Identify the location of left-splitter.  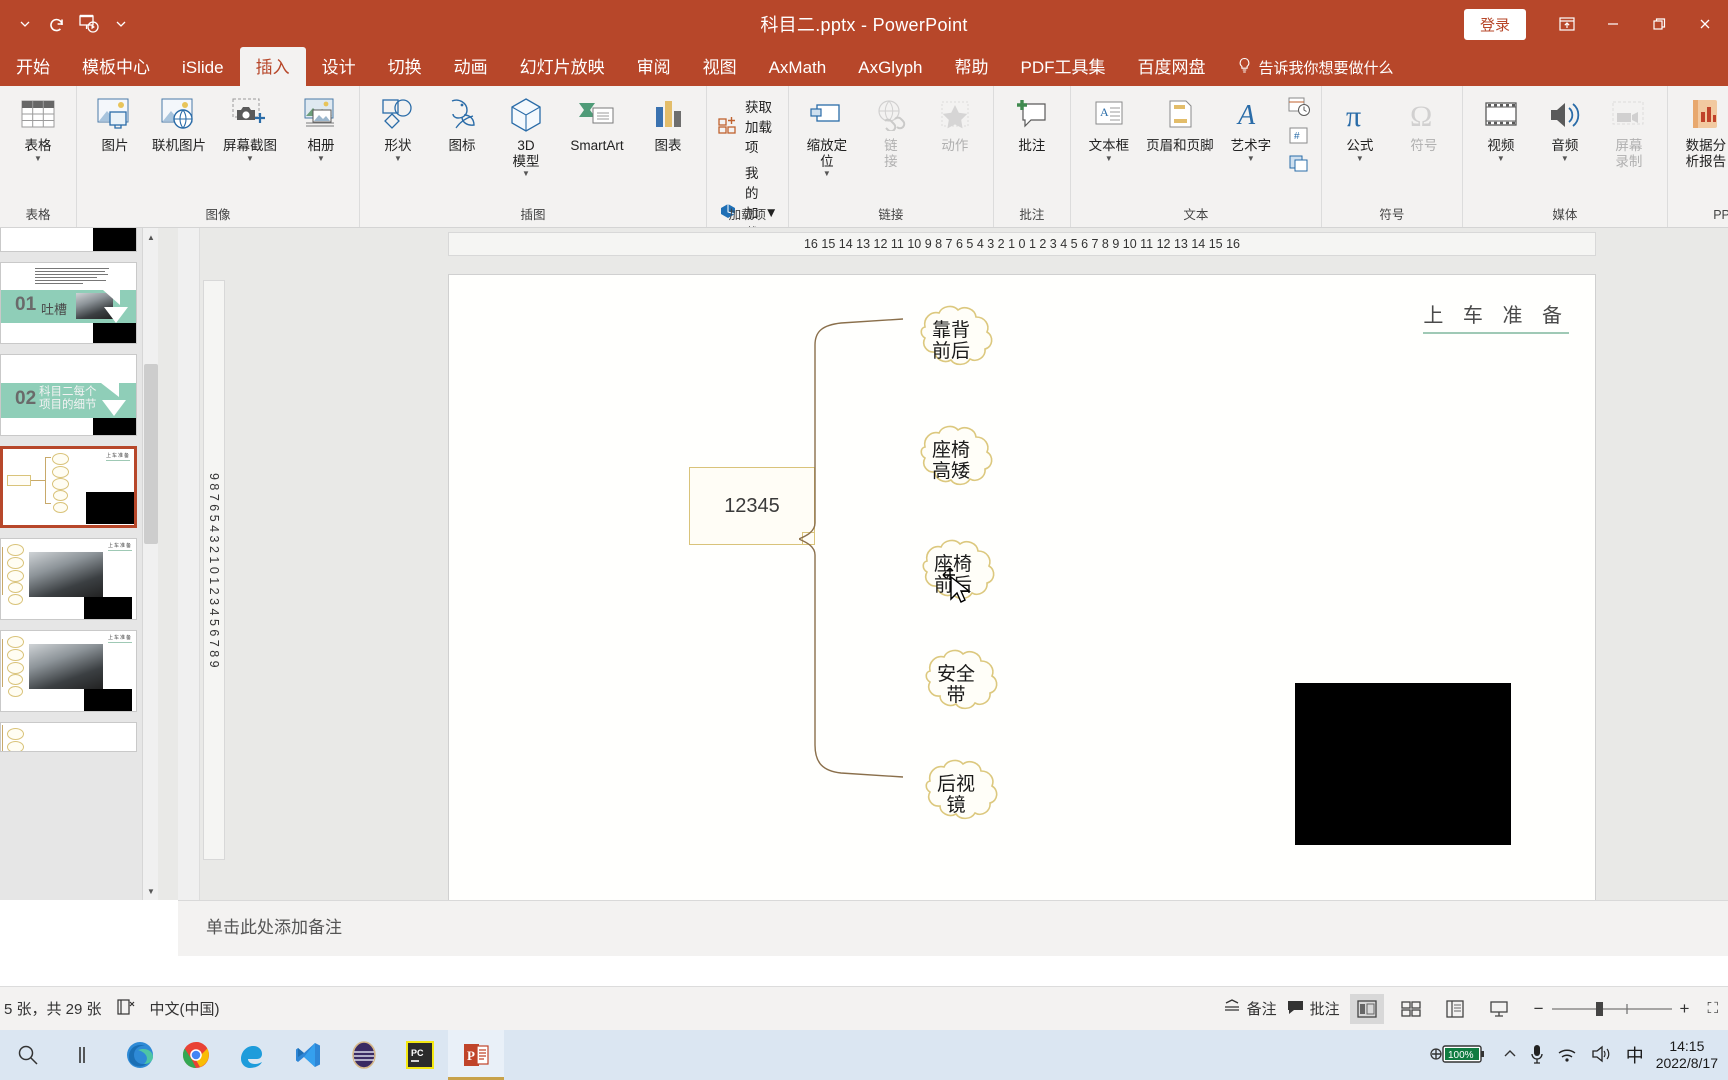
(189, 564).